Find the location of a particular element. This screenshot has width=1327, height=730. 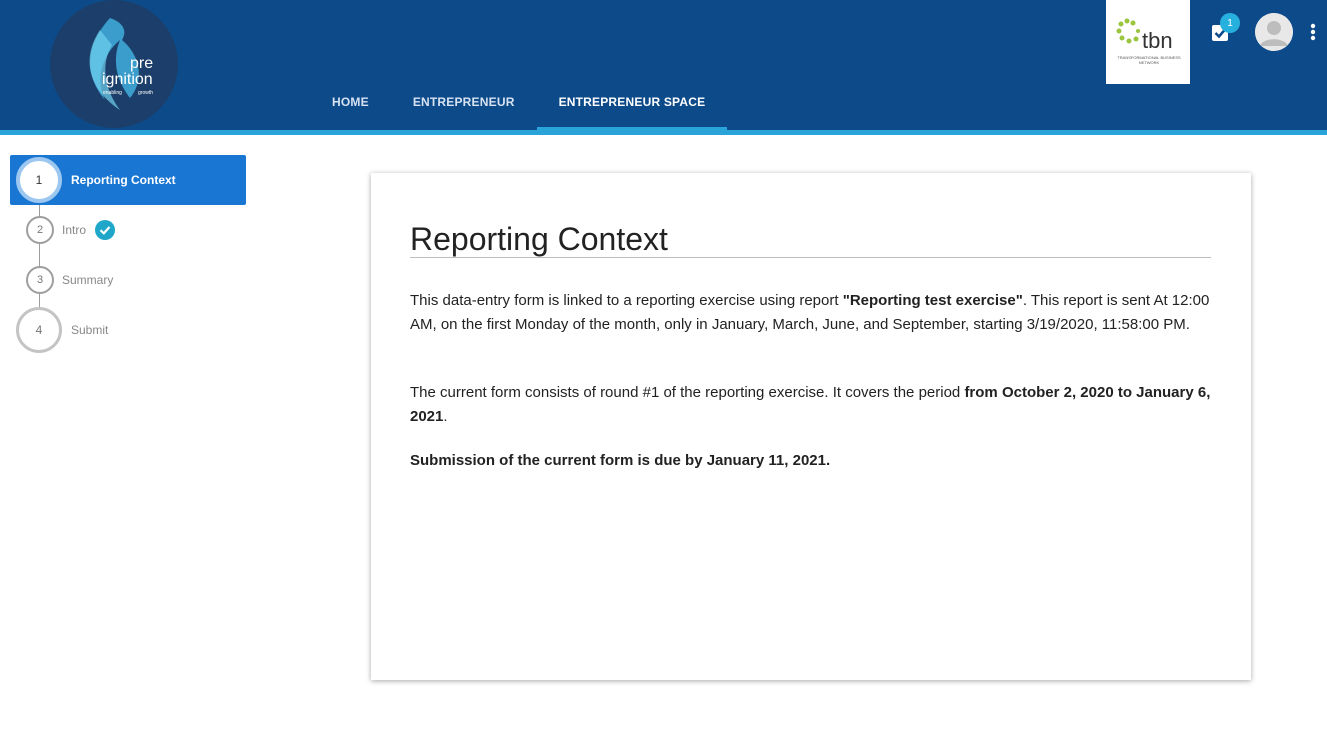

report-name: "Reporting test exercise" is located at coordinates (932, 300).